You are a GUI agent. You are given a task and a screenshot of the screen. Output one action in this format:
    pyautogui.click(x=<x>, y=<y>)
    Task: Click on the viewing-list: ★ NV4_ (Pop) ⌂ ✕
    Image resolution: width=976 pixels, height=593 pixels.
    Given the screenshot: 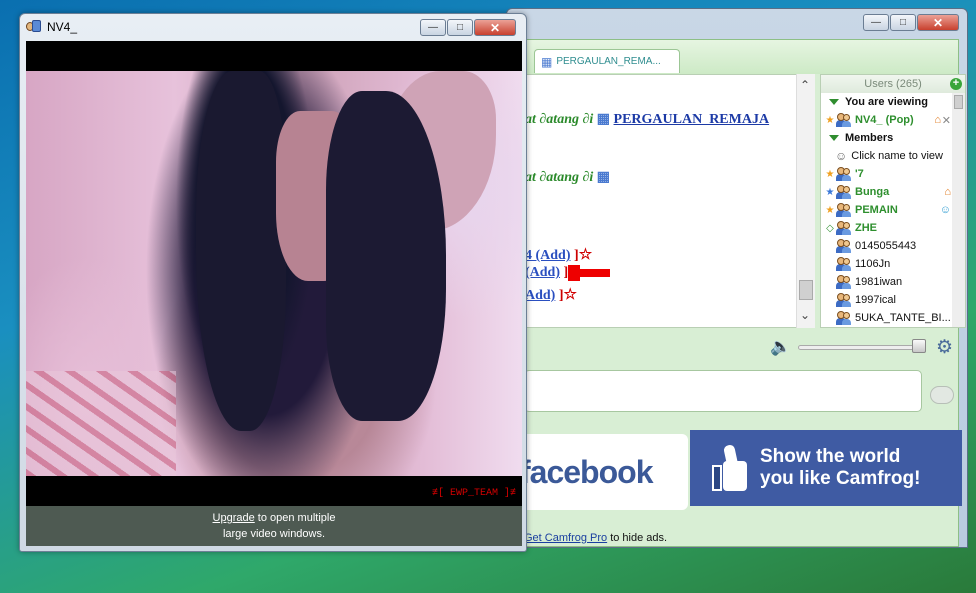 What is the action you would take?
    pyautogui.click(x=893, y=120)
    